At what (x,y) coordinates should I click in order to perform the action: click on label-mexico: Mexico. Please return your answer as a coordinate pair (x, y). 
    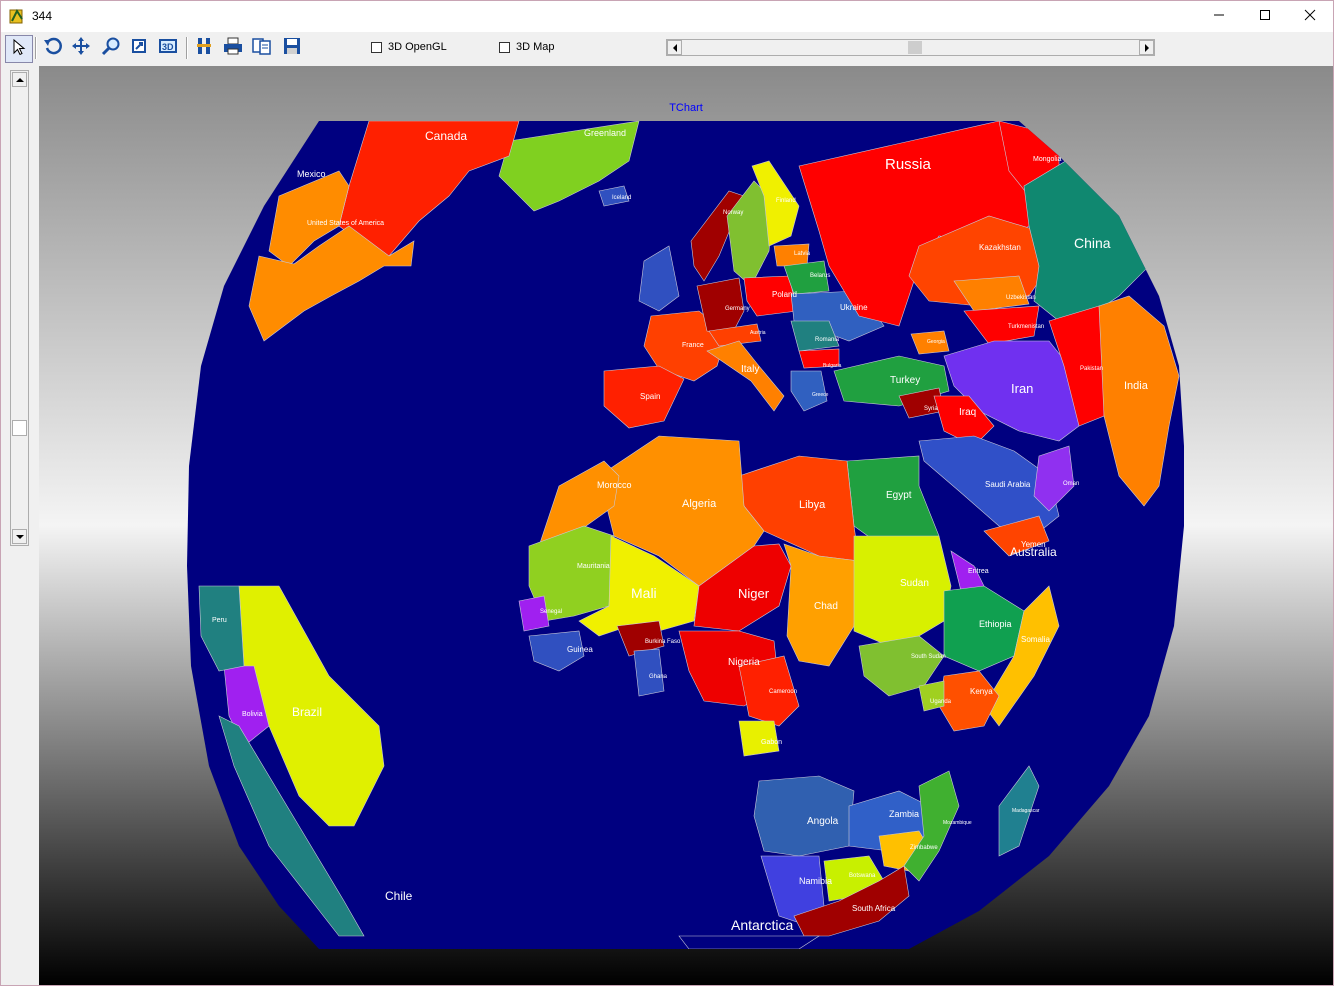
    Looking at the image, I should click on (311, 174).